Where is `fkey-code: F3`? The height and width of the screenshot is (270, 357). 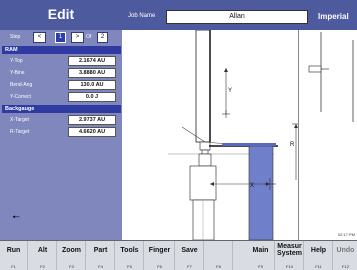
fkey-code: F3 is located at coordinates (71, 266).